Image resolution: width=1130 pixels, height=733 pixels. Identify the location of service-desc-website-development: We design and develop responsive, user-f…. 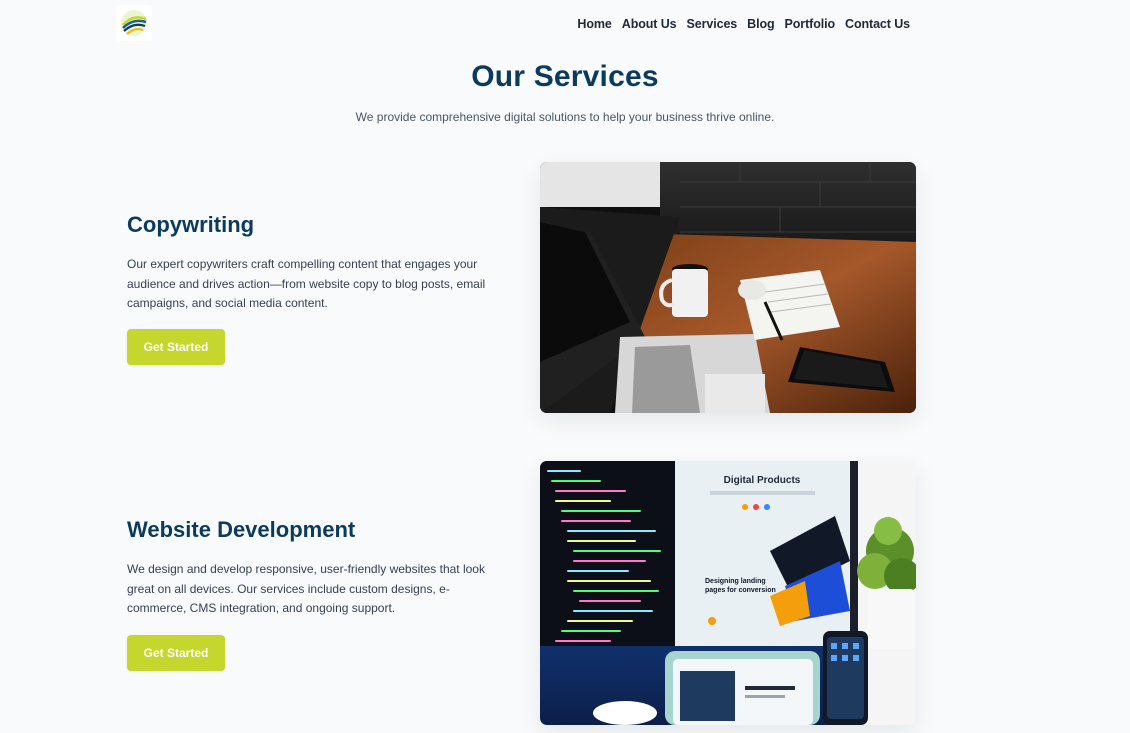
(306, 588).